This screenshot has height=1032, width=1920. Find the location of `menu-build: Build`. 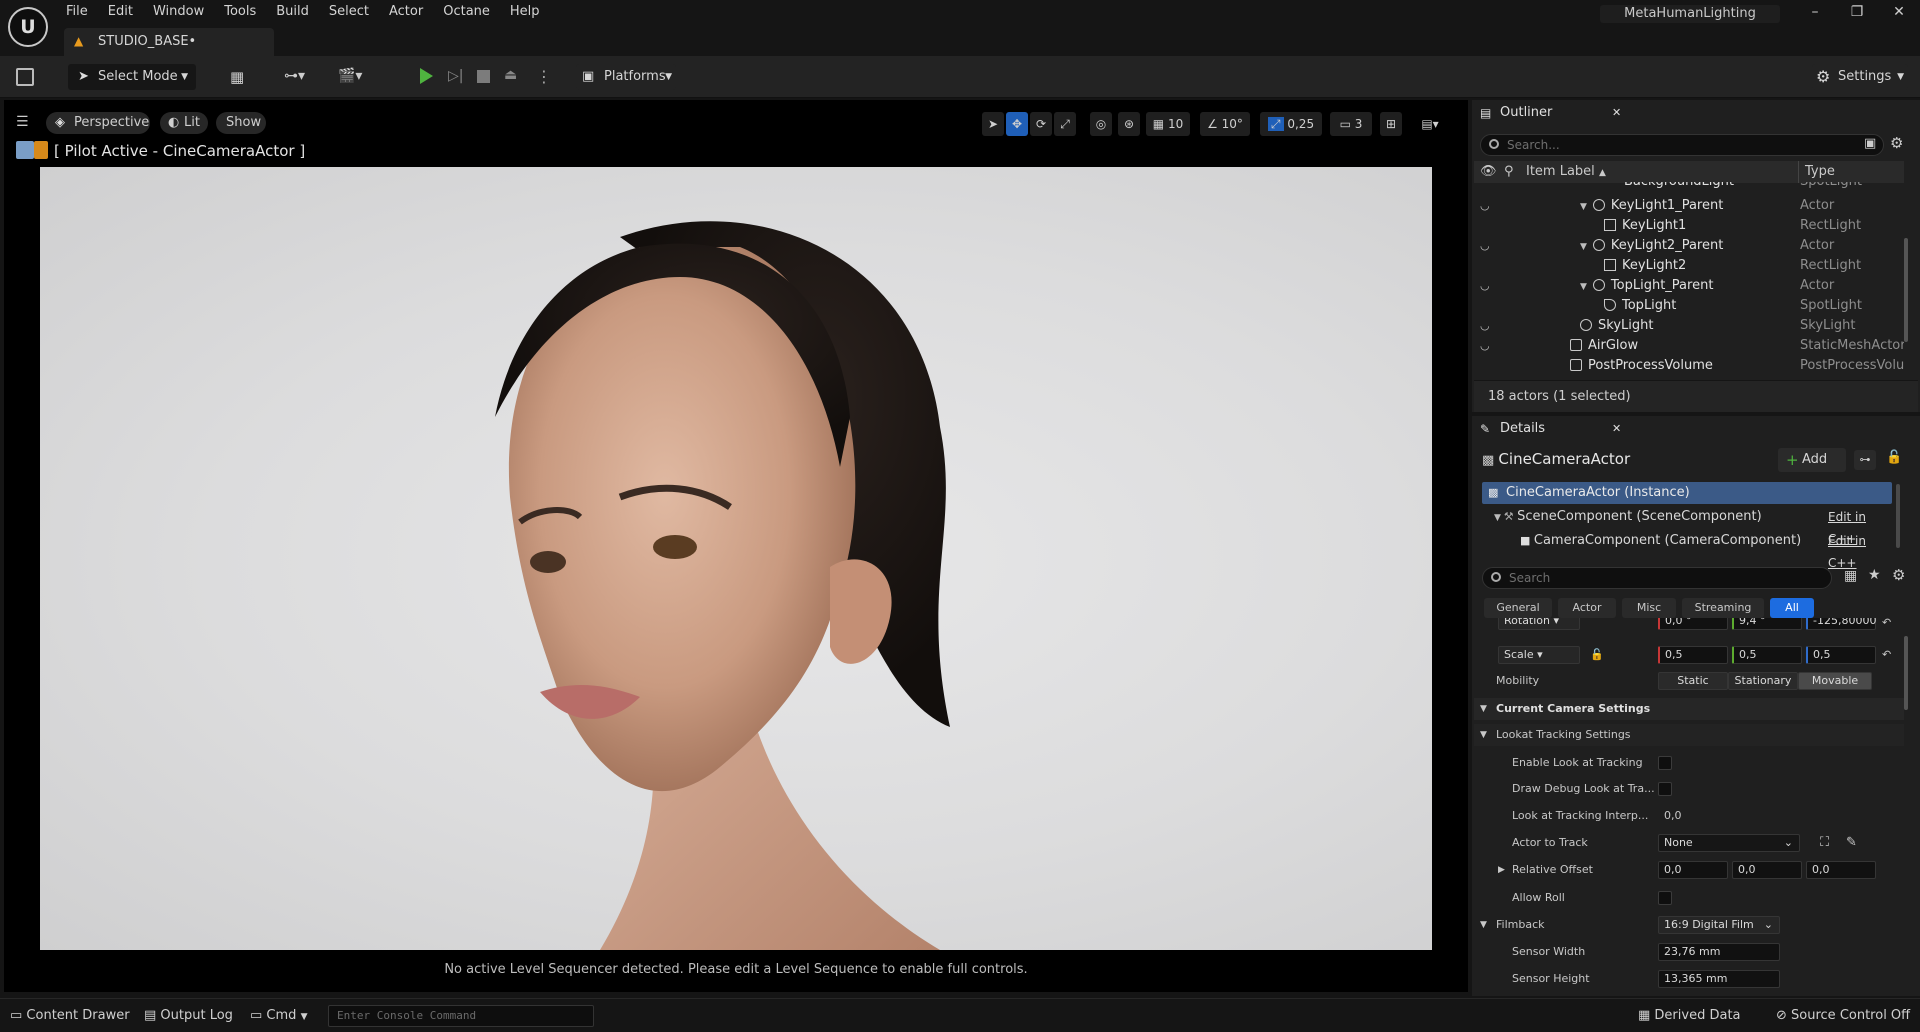

menu-build: Build is located at coordinates (296, 12).